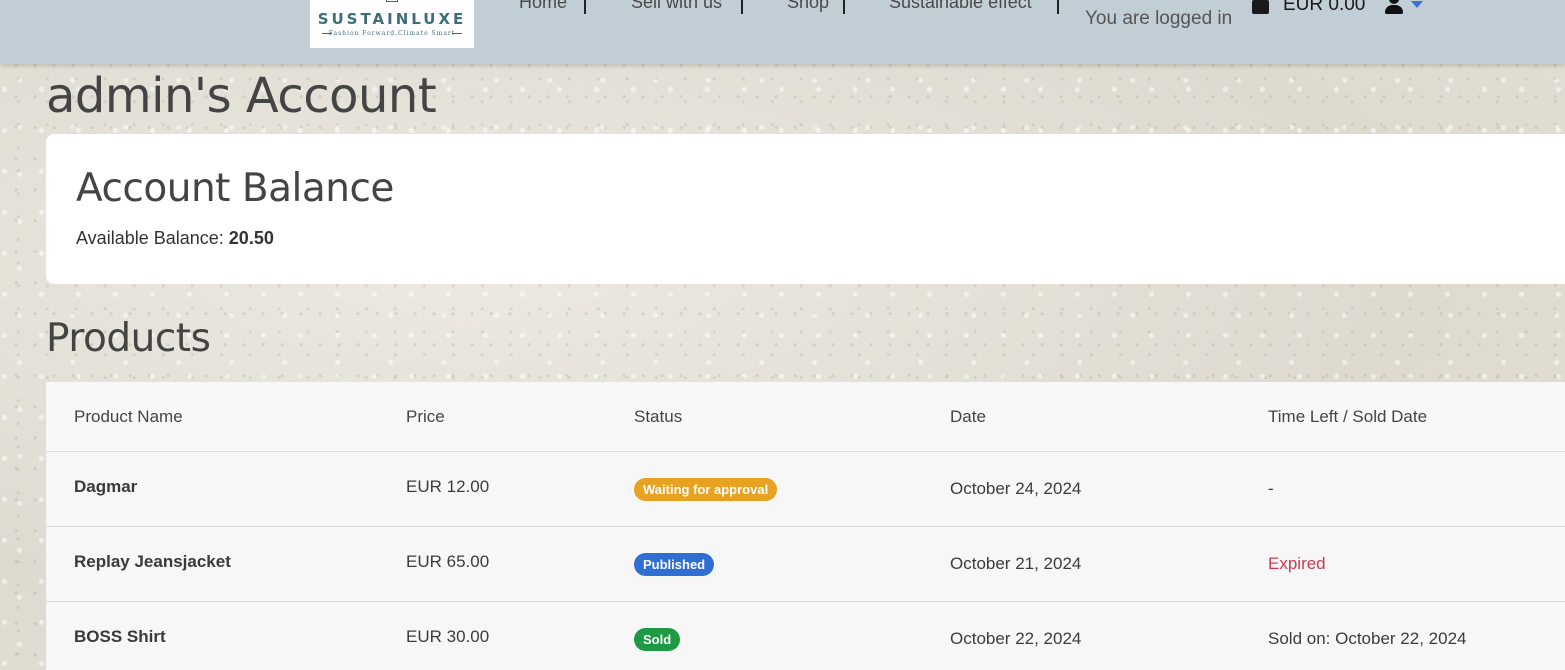 Image resolution: width=1565 pixels, height=670 pixels. I want to click on user-icon, so click(1394, 8).